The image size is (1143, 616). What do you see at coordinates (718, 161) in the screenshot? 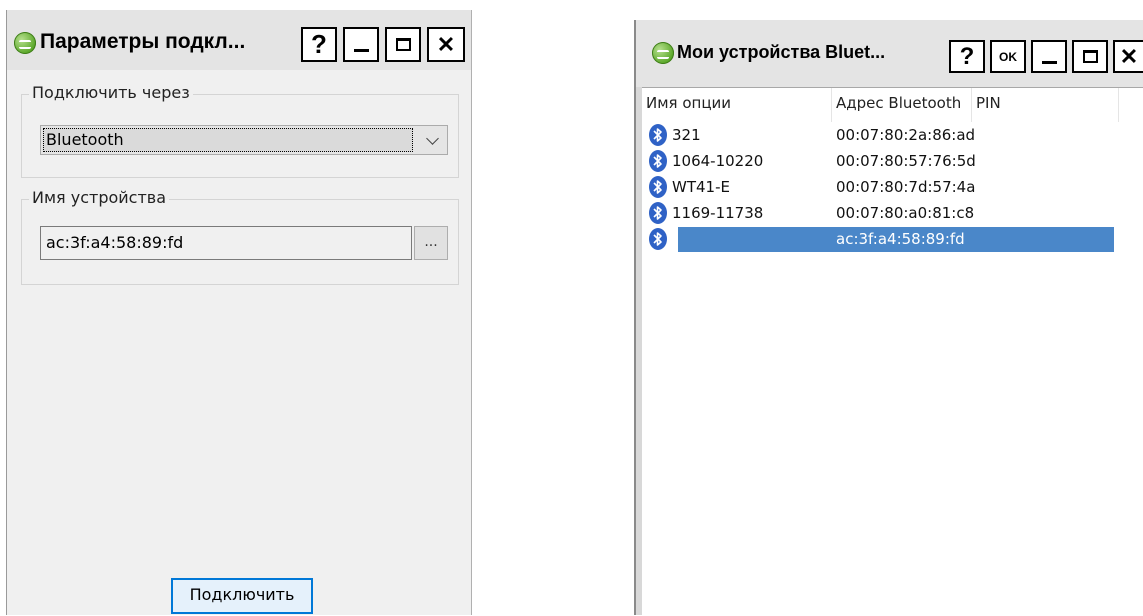
I see `device-name-cell: 1064-10220` at bounding box center [718, 161].